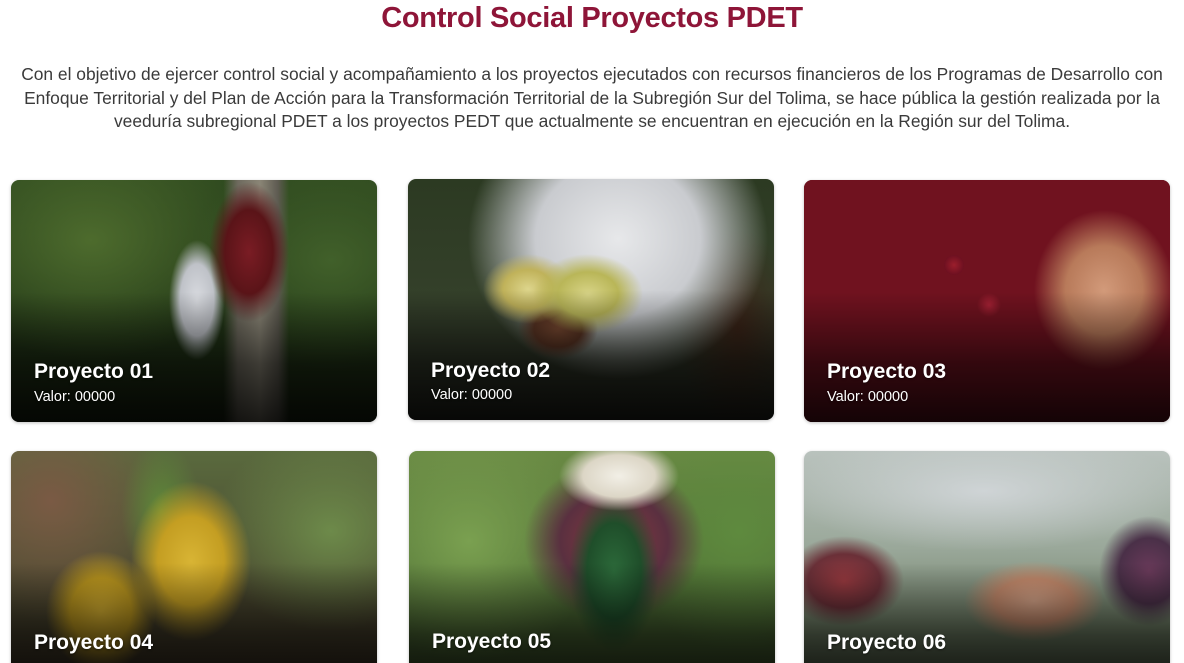 This screenshot has width=1184, height=663. I want to click on project-title: Proyecto 01, so click(94, 371).